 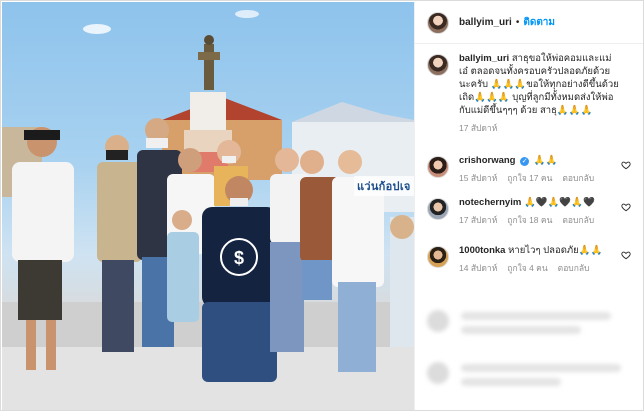 What do you see at coordinates (487, 160) in the screenshot?
I see `comment-username: crishorwang` at bounding box center [487, 160].